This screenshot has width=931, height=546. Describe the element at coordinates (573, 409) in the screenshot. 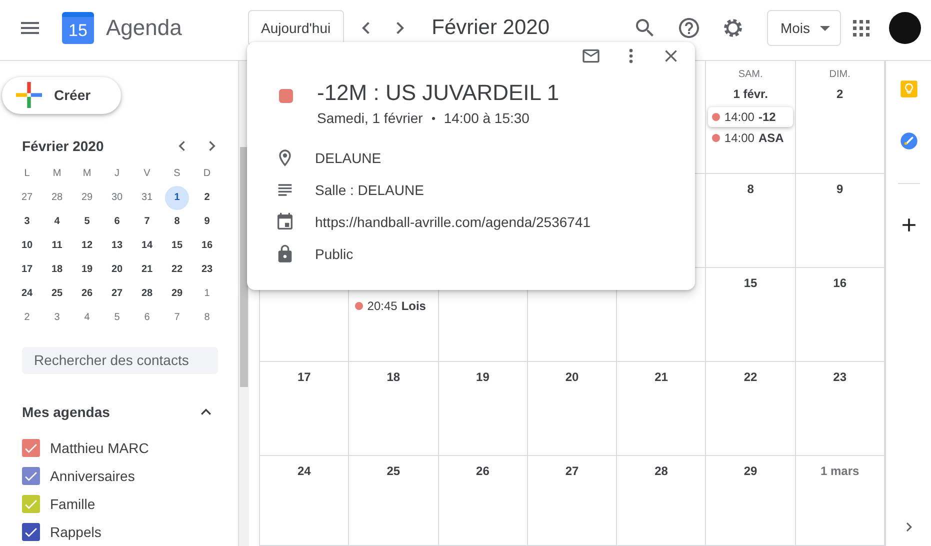

I see `day-cell: 20` at that location.